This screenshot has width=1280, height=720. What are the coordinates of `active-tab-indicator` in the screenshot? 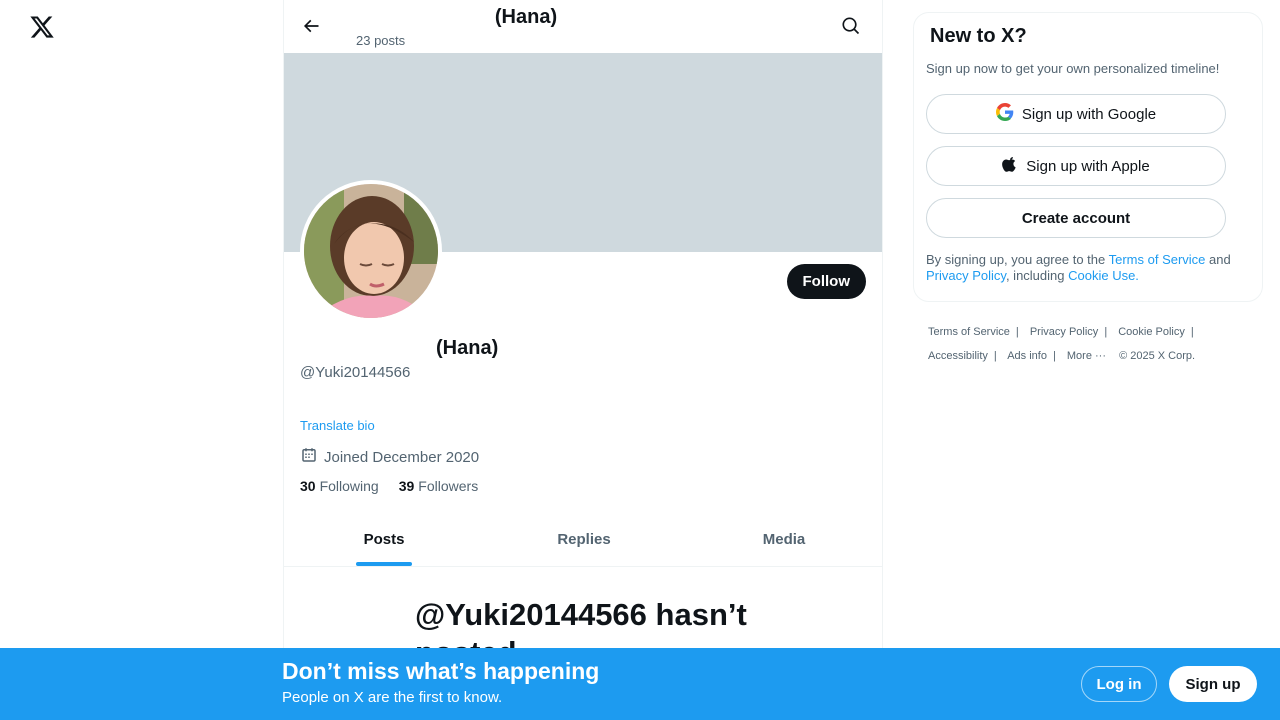 It's located at (384, 564).